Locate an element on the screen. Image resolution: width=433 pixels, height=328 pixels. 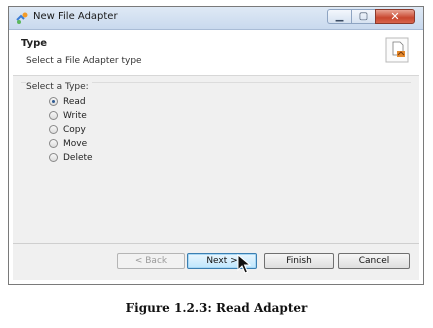
wizard-header: Type Select a File Adapter type is located at coordinates (216, 53).